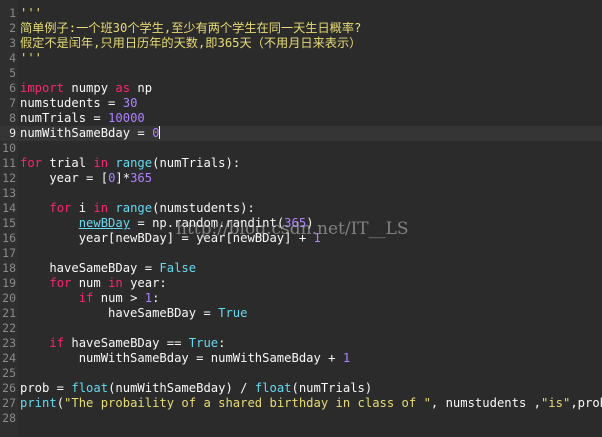 The width and height of the screenshot is (602, 437). I want to click on code-line: 28, so click(301, 418).